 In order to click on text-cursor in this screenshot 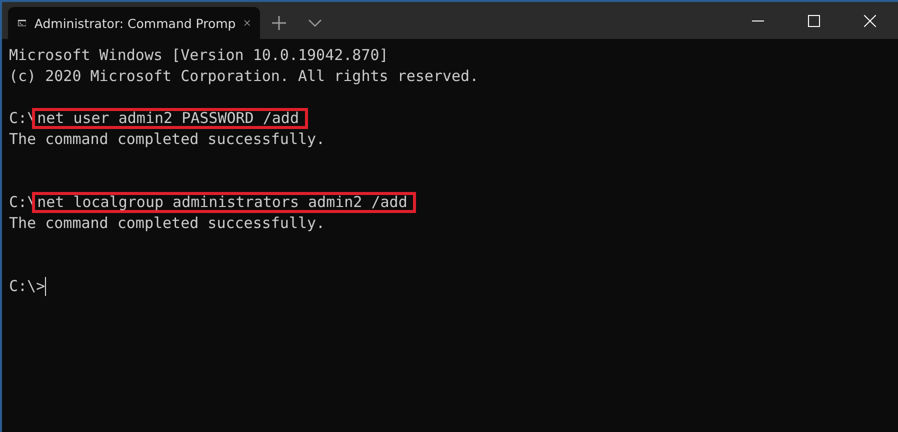, I will do `click(45, 286)`.